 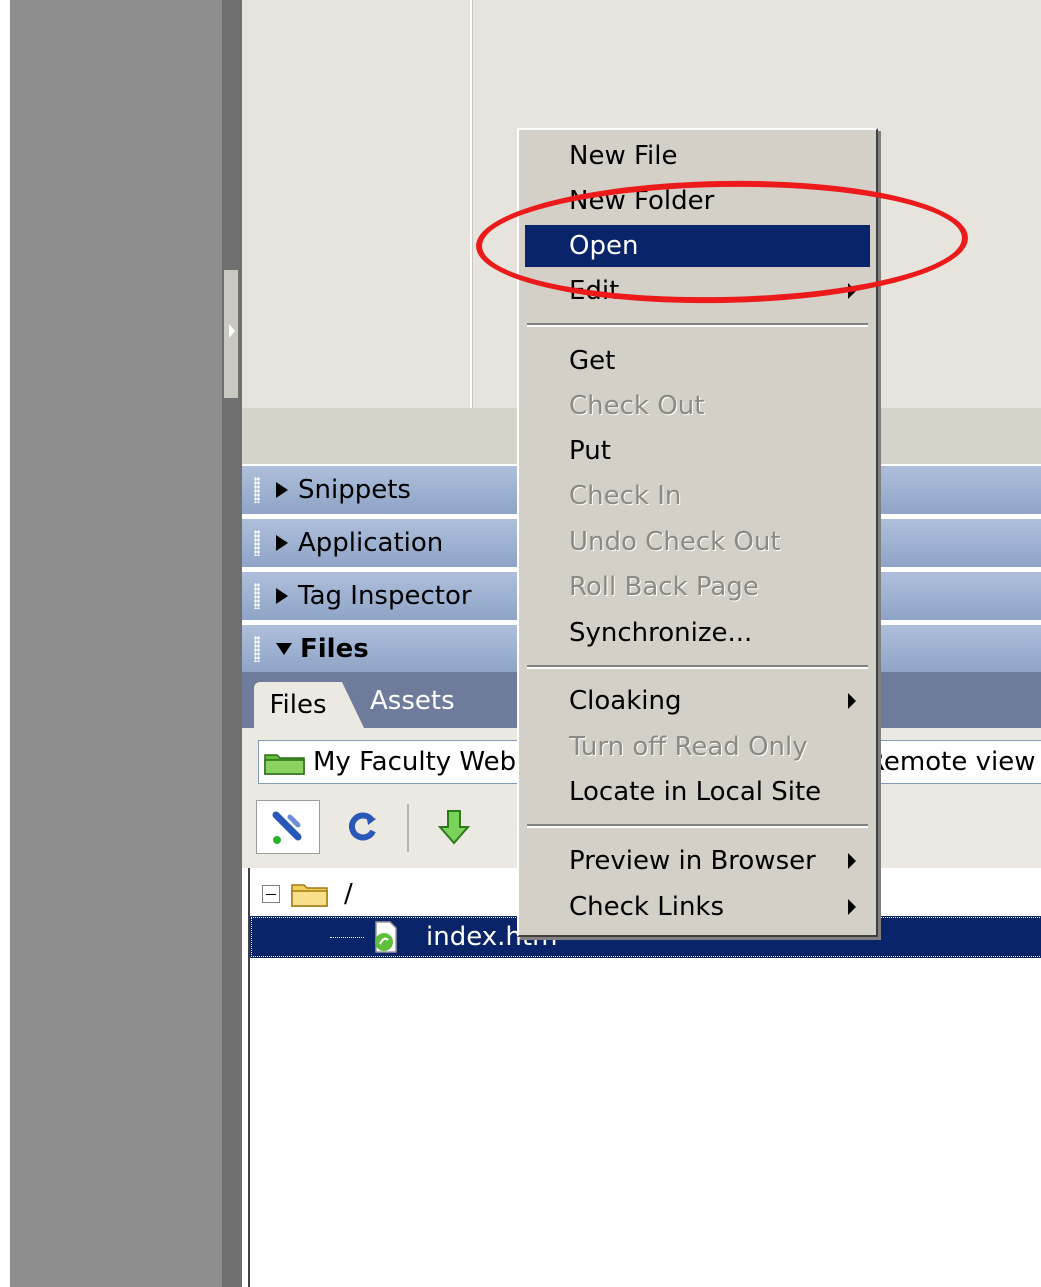 I want to click on collapse-arrow-icon, so click(x=284, y=649).